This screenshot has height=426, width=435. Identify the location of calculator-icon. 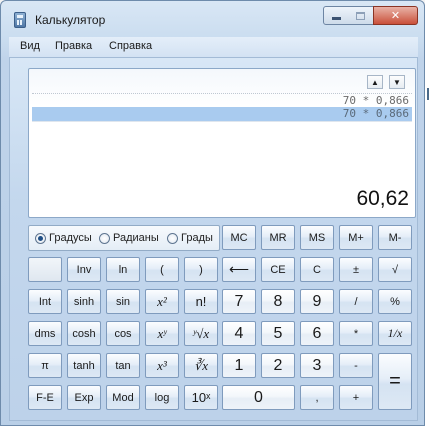
(20, 20).